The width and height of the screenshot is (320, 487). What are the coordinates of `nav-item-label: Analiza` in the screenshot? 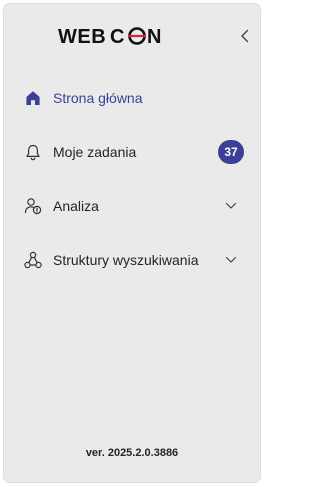 It's located at (76, 206).